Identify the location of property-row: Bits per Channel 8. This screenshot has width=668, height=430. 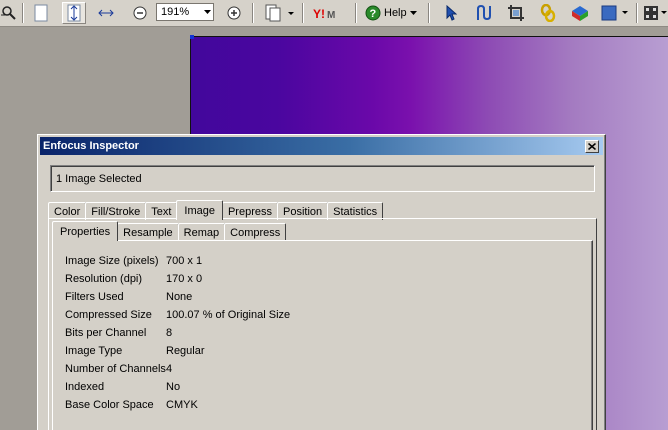
(215, 333).